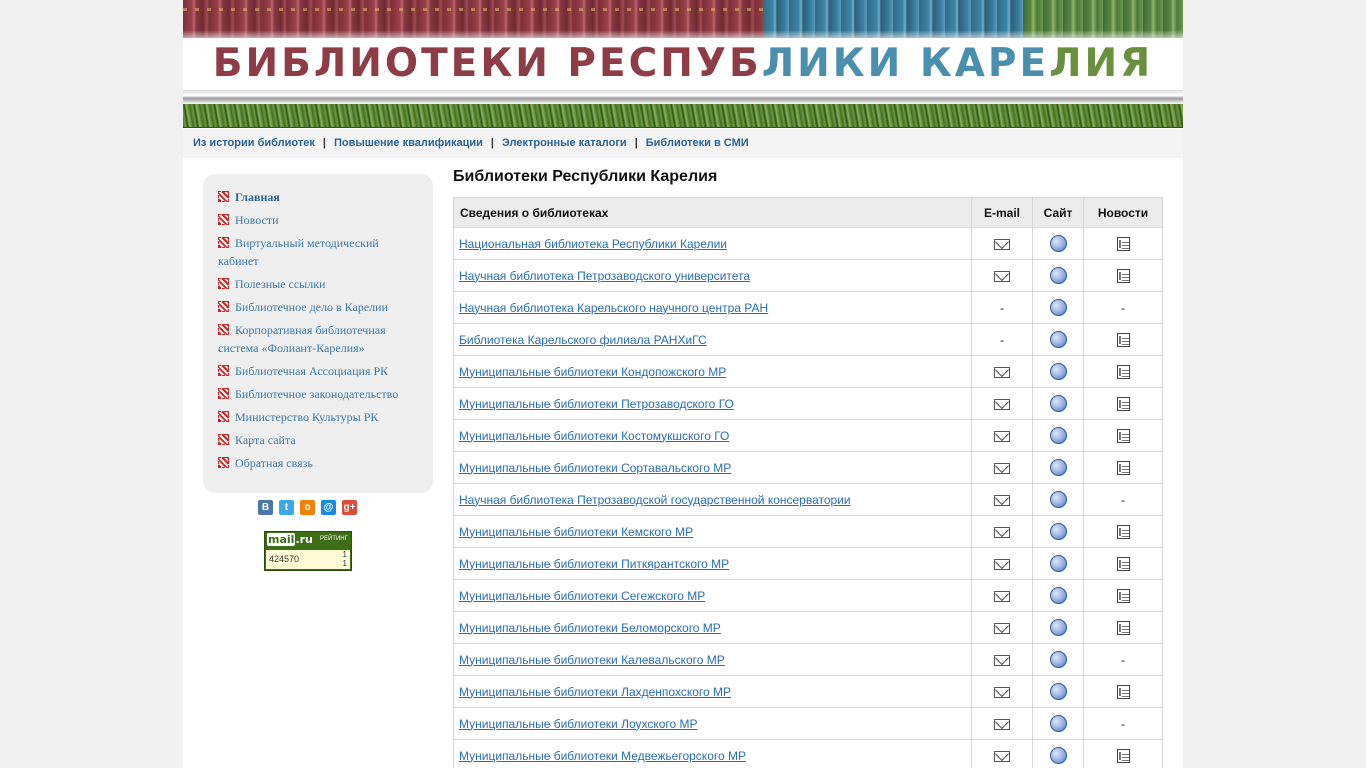 This screenshot has height=768, width=1366. What do you see at coordinates (697, 143) in the screenshot?
I see `nav-link-media: Библиотеки в СМИ` at bounding box center [697, 143].